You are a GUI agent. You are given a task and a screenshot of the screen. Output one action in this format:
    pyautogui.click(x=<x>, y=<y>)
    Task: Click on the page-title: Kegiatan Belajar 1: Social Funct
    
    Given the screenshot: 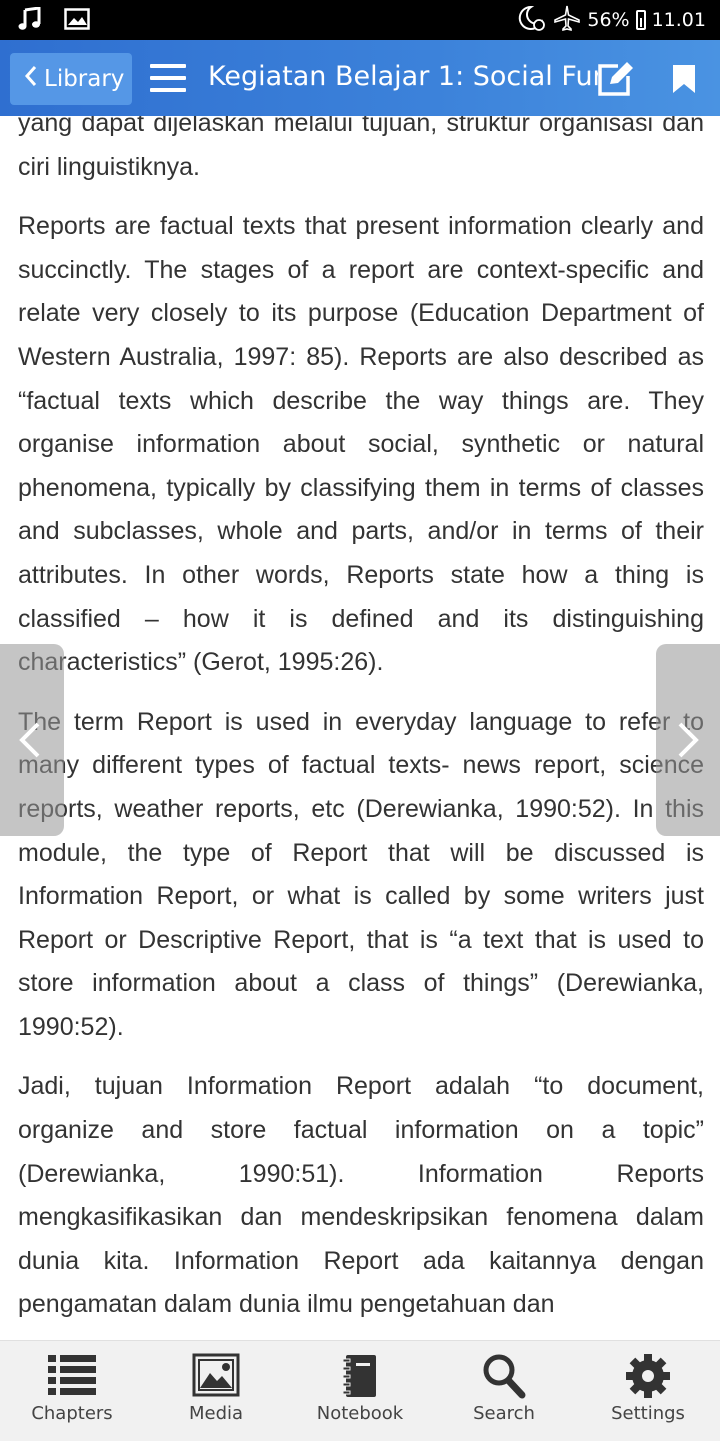 What is the action you would take?
    pyautogui.click(x=403, y=76)
    